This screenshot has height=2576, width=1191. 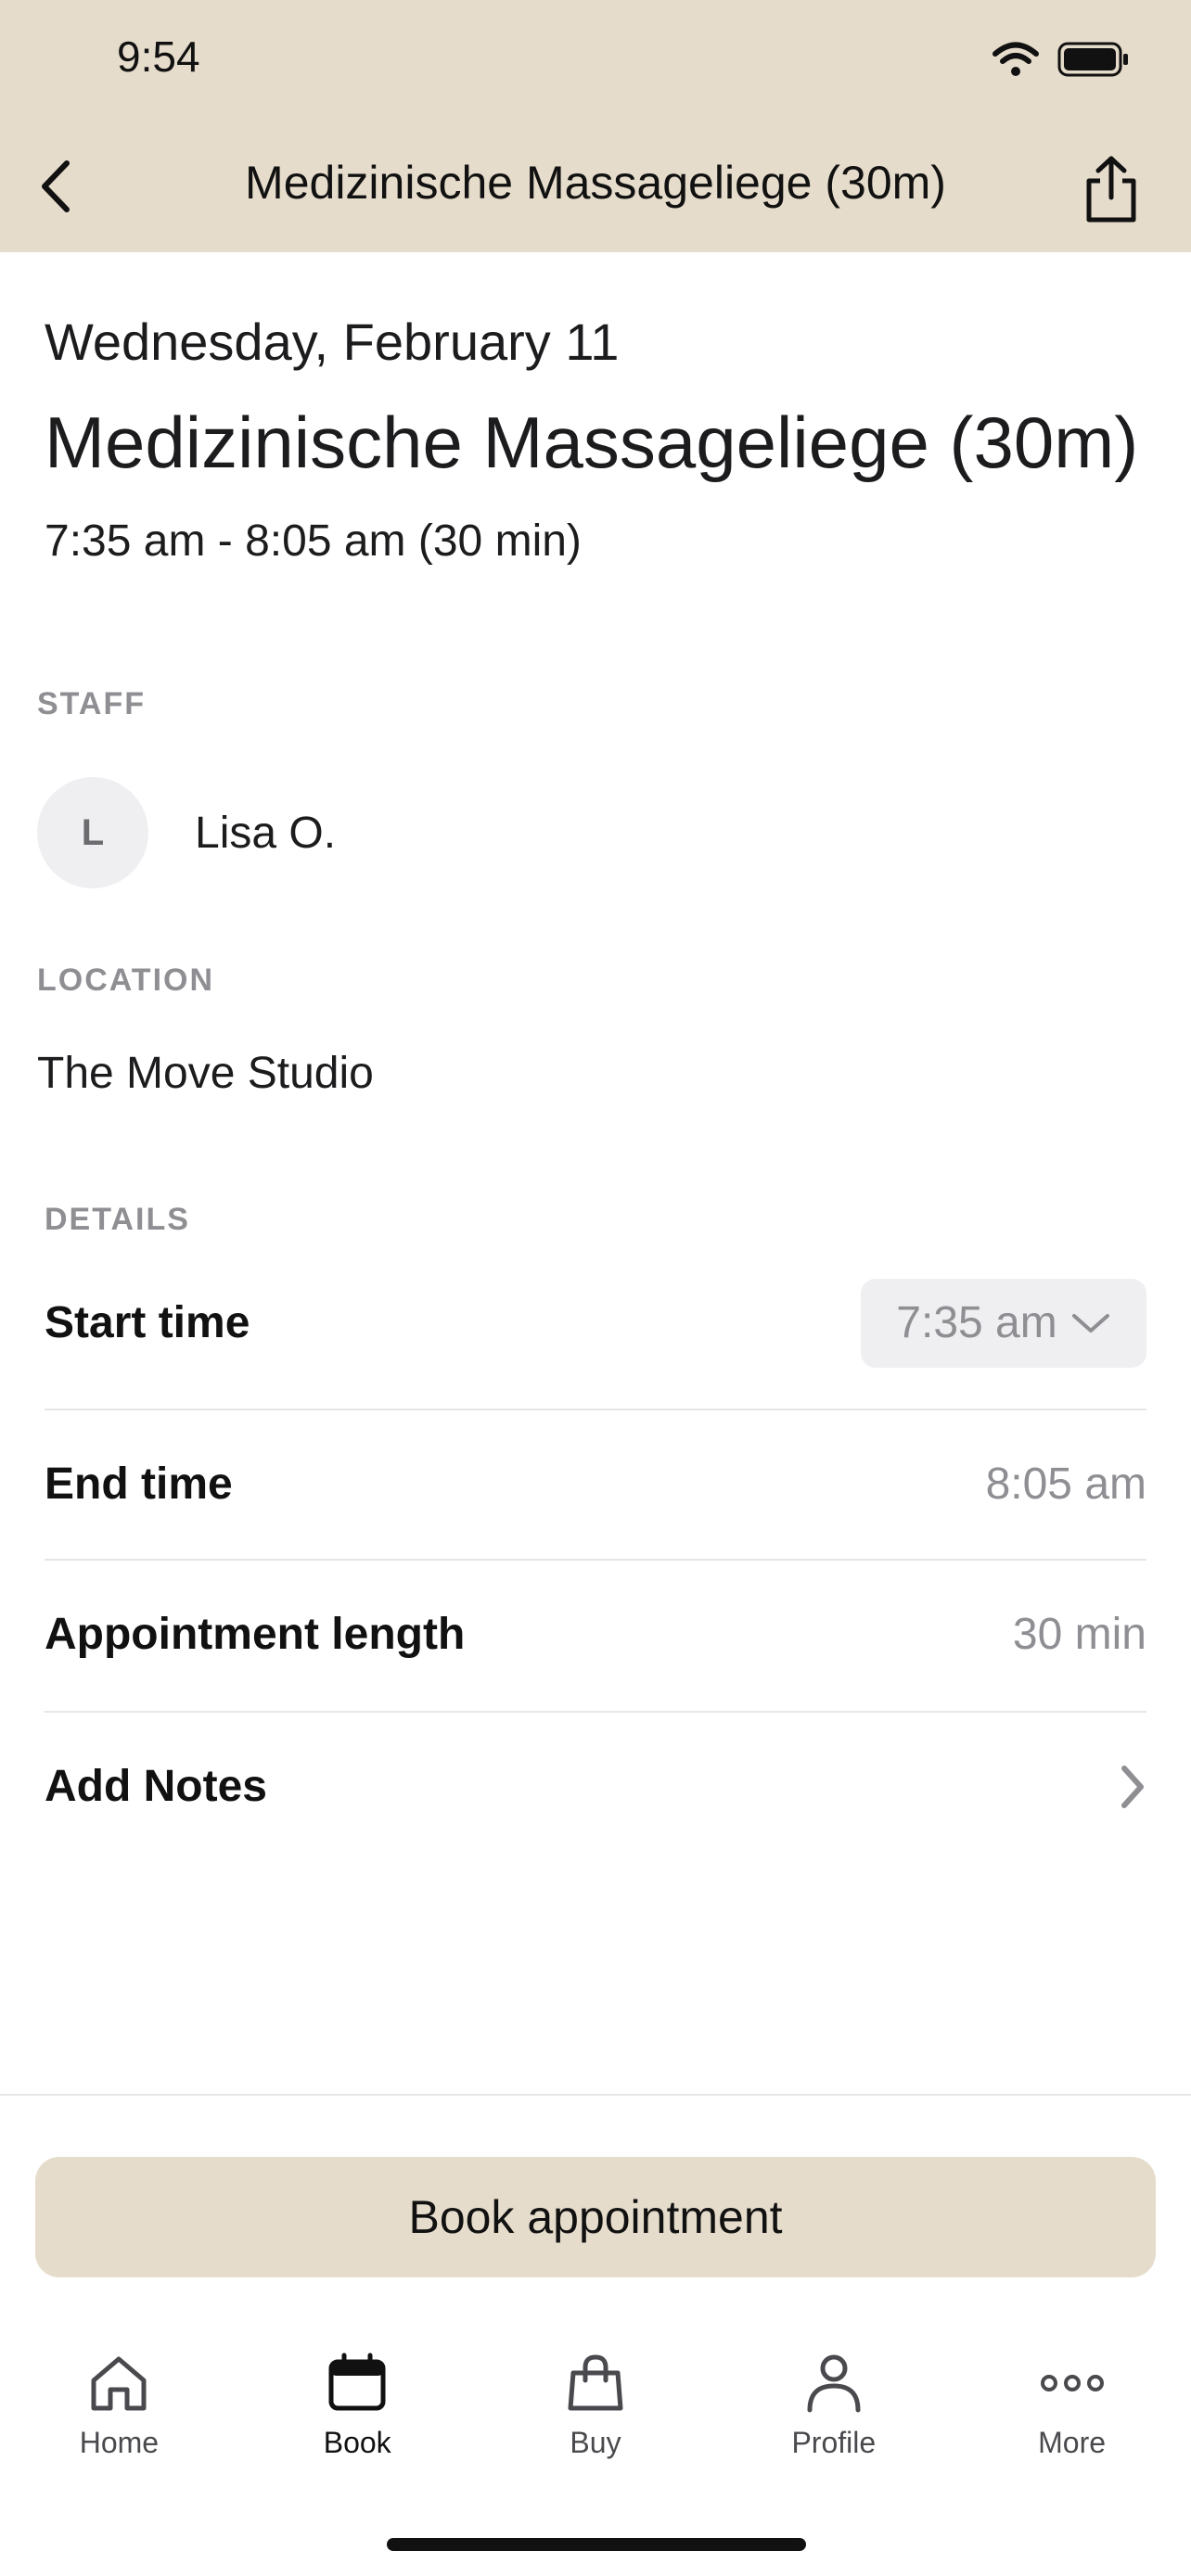 I want to click on chevron-left-icon, so click(x=56, y=186).